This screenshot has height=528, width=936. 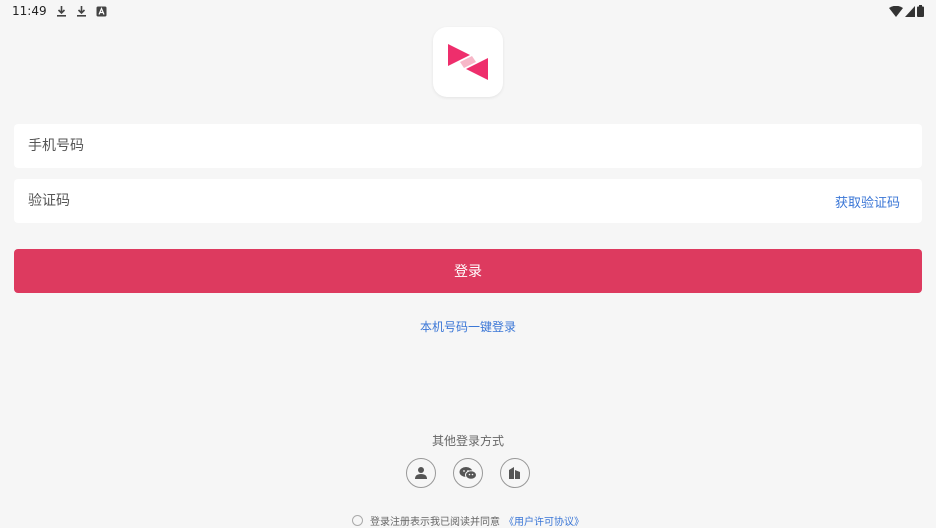 I want to click on user-login-button, so click(x=421, y=473).